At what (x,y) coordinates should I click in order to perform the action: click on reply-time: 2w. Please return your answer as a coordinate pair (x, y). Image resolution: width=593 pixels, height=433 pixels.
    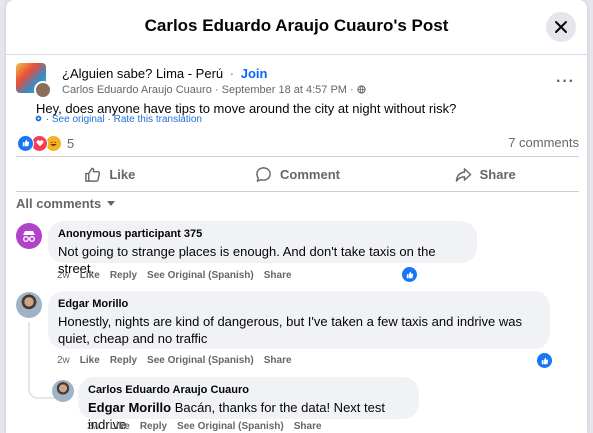
    Looking at the image, I should click on (93, 426).